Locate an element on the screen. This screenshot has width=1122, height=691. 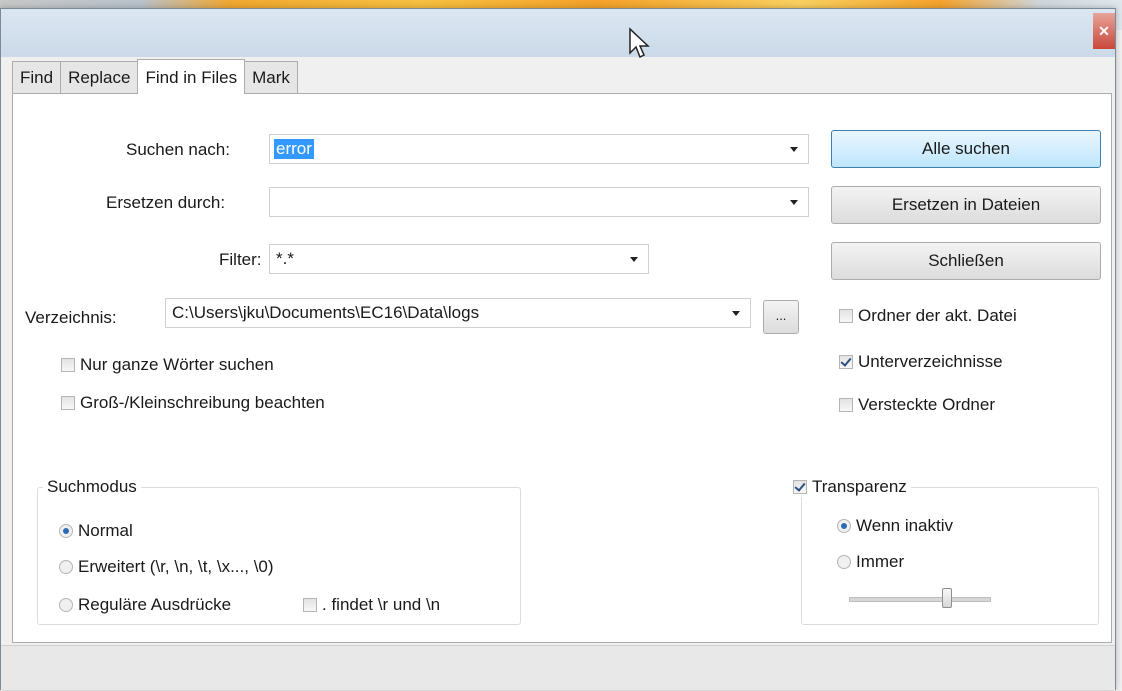
find-all-button: Alle suchen is located at coordinates (966, 149).